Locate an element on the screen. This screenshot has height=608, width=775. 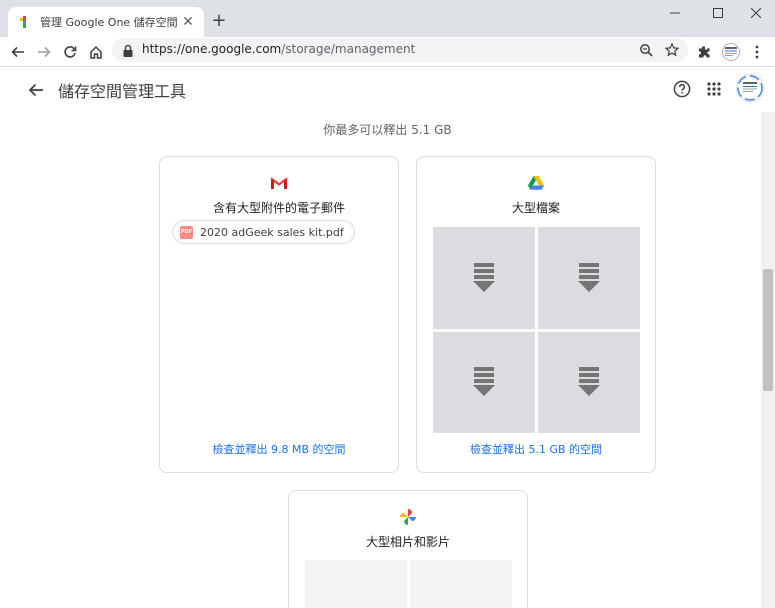
gmail-card-title: 含有大型附件的電子郵件 is located at coordinates (278, 208).